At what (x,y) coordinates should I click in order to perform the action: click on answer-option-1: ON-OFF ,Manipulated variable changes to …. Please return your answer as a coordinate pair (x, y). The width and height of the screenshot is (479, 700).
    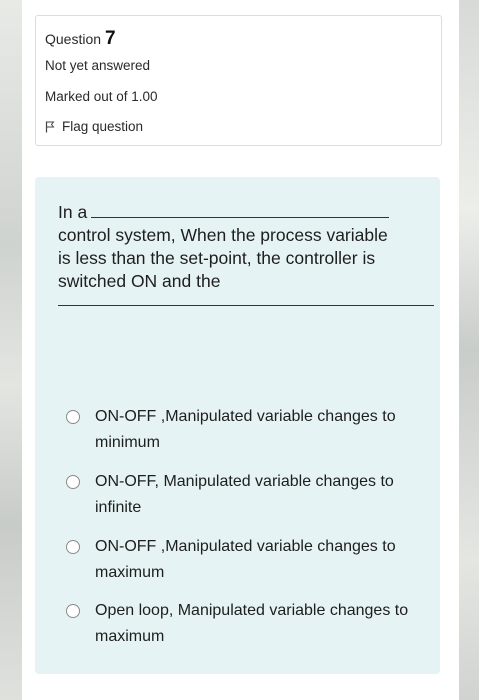
    Looking at the image, I should click on (240, 429).